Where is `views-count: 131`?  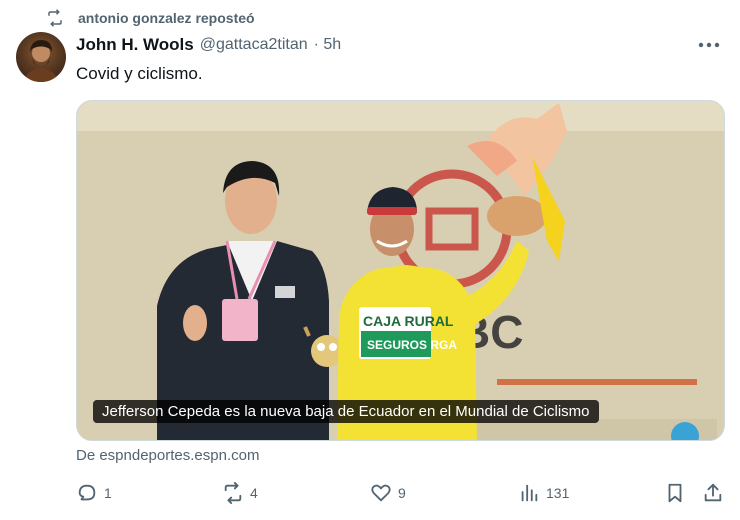 views-count: 131 is located at coordinates (558, 493).